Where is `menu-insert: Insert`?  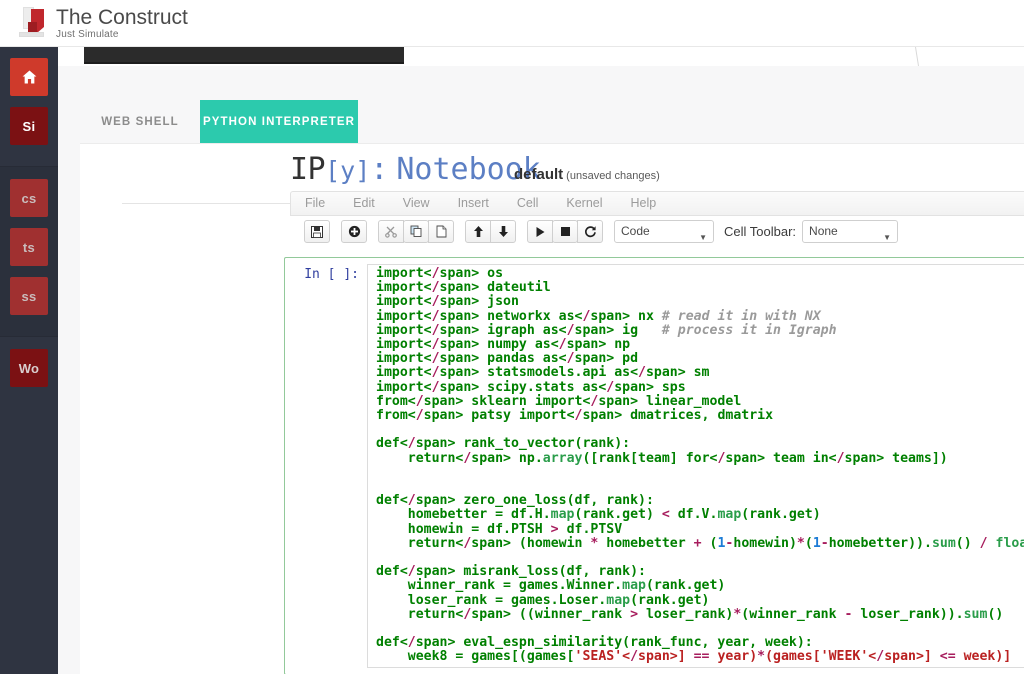 menu-insert: Insert is located at coordinates (473, 203).